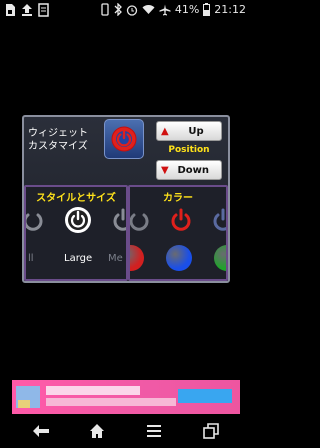 The width and height of the screenshot is (320, 448). I want to click on status-bar-right: 41% 21:12, so click(173, 9).